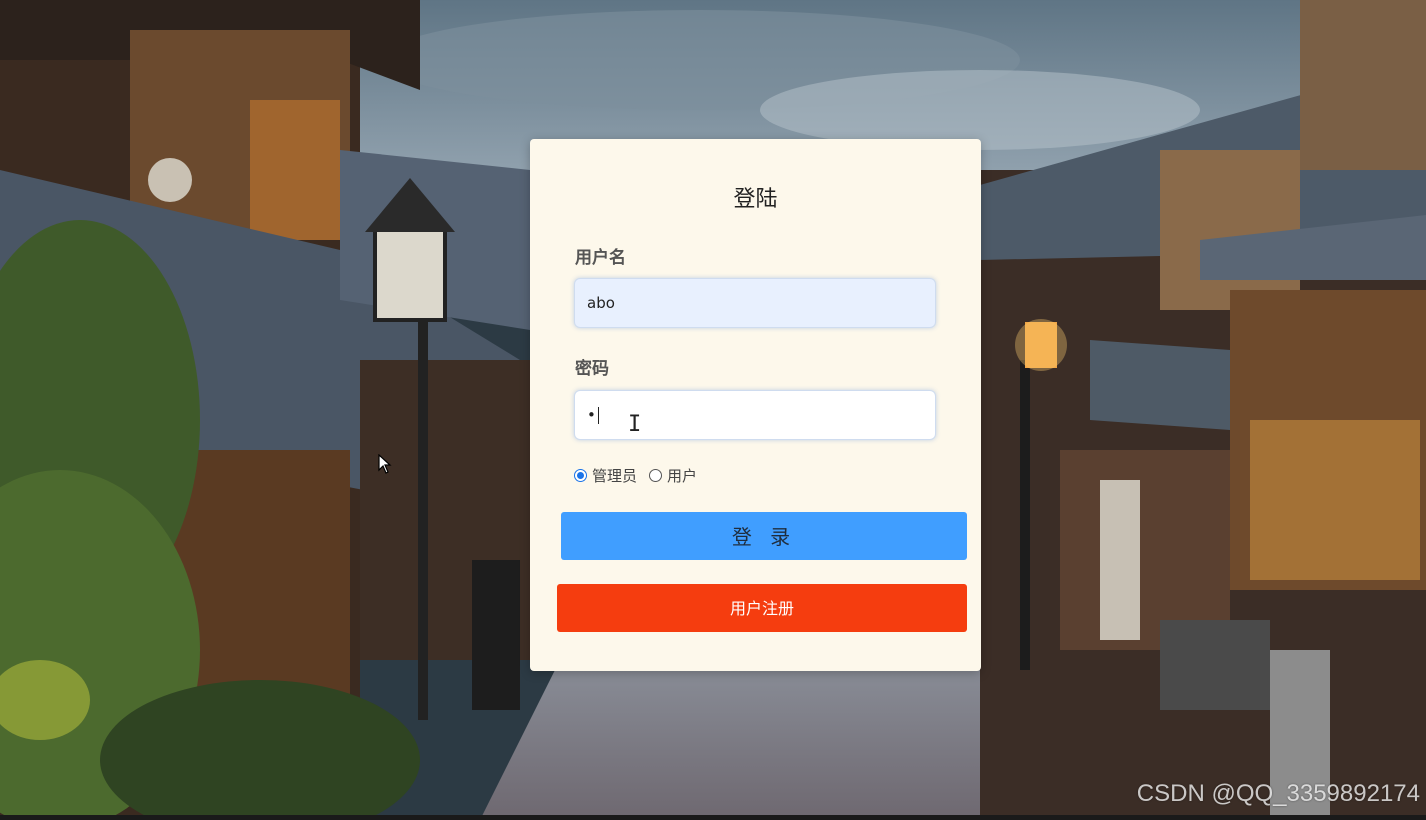  What do you see at coordinates (600, 258) in the screenshot?
I see `username-label: 用户名` at bounding box center [600, 258].